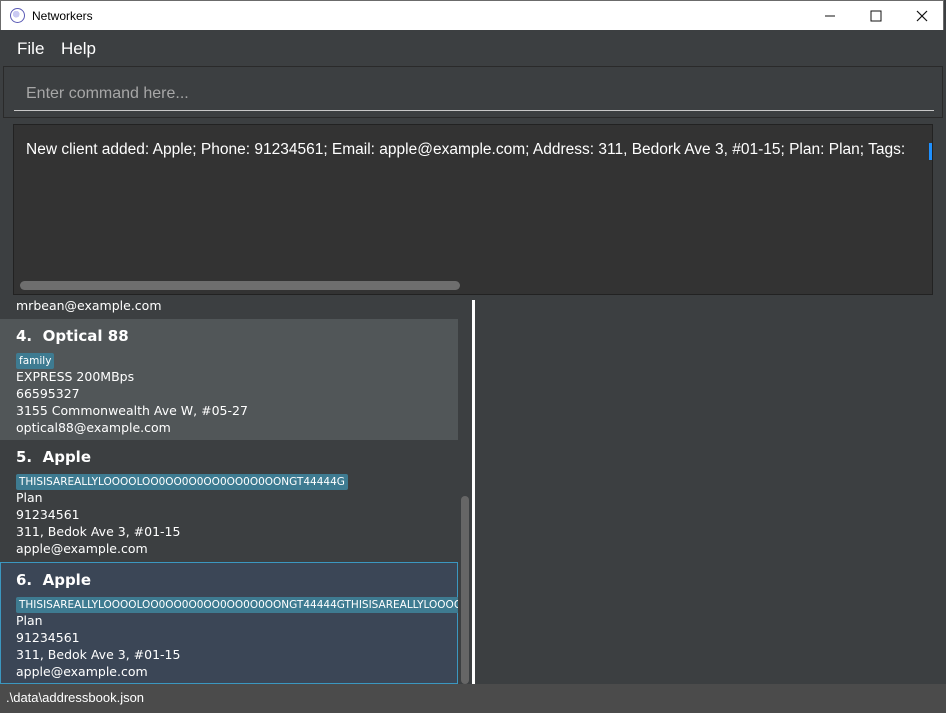  What do you see at coordinates (62, 16) in the screenshot?
I see `window-title: Networkers` at bounding box center [62, 16].